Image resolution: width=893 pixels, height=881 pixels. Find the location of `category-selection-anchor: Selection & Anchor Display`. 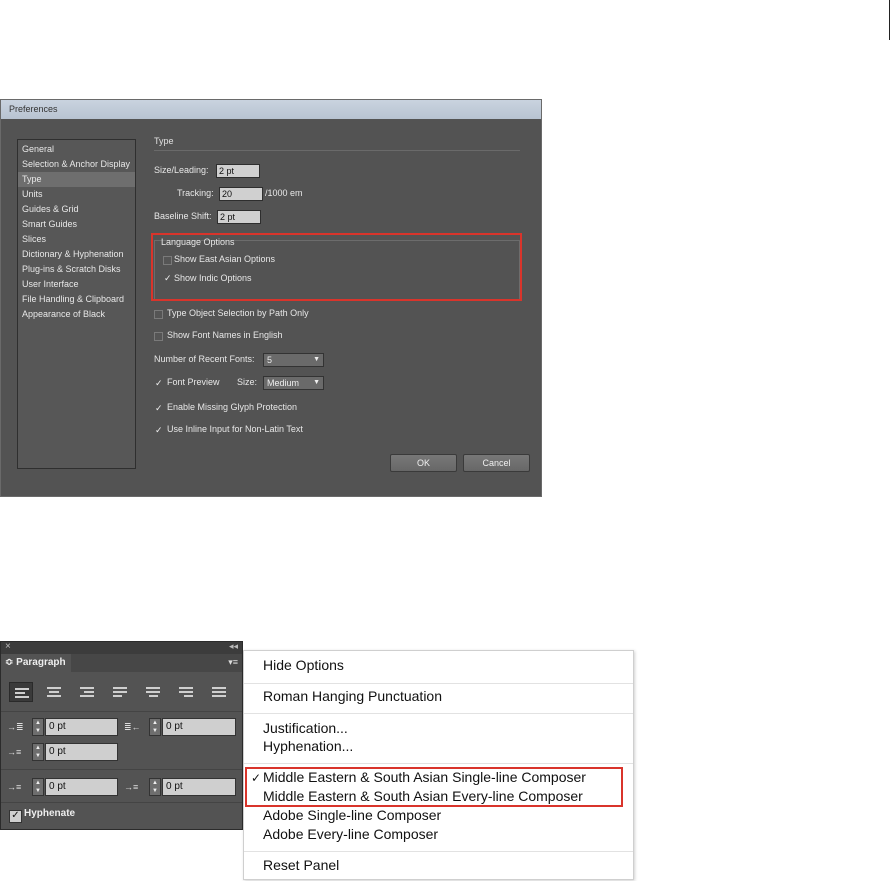

category-selection-anchor: Selection & Anchor Display is located at coordinates (76, 164).